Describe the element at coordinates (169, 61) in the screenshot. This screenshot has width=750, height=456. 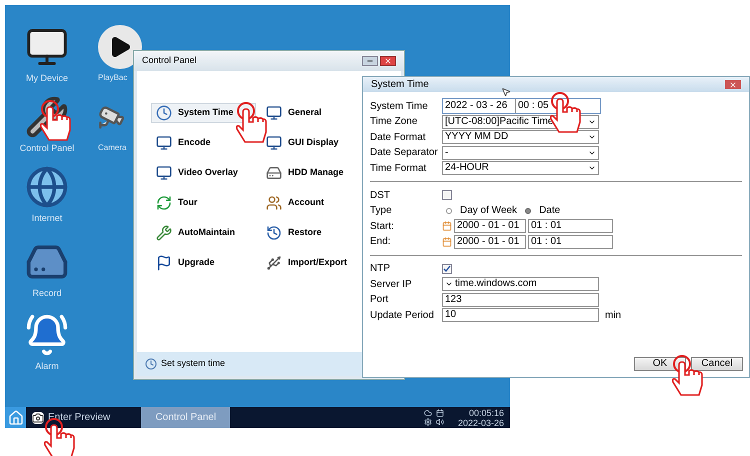
I see `window-title: Control Panel` at that location.